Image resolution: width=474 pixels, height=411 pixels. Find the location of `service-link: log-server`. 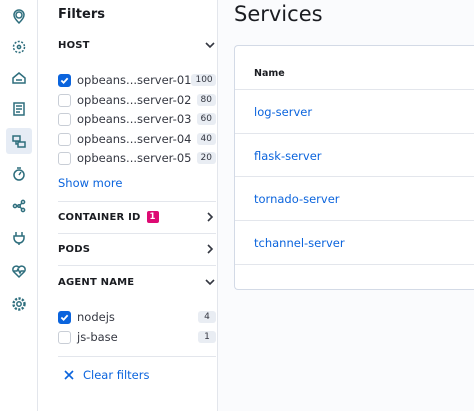

service-link: log-server is located at coordinates (283, 112).